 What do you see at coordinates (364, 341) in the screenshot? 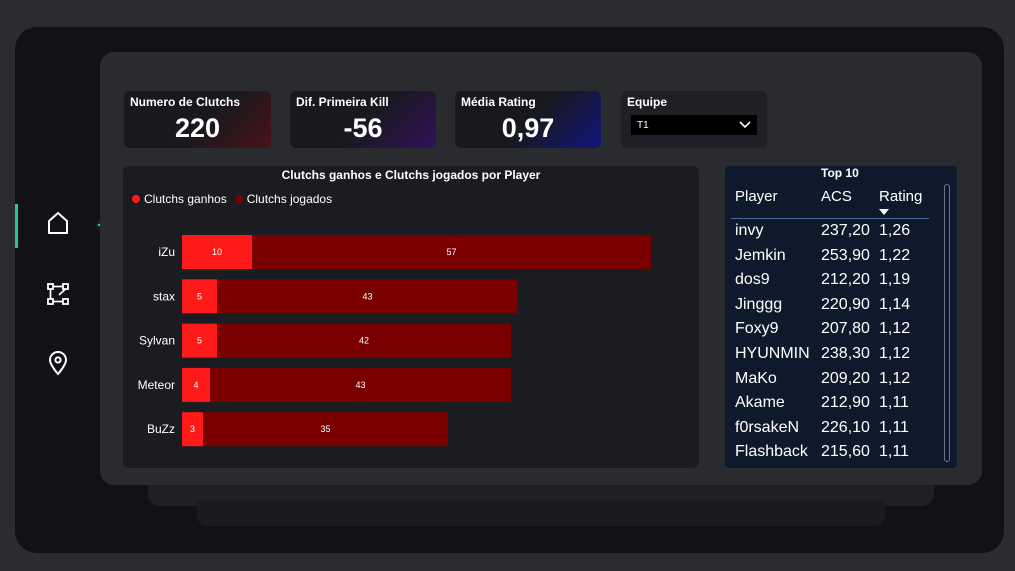
I see `data-label-jogados: 42` at bounding box center [364, 341].